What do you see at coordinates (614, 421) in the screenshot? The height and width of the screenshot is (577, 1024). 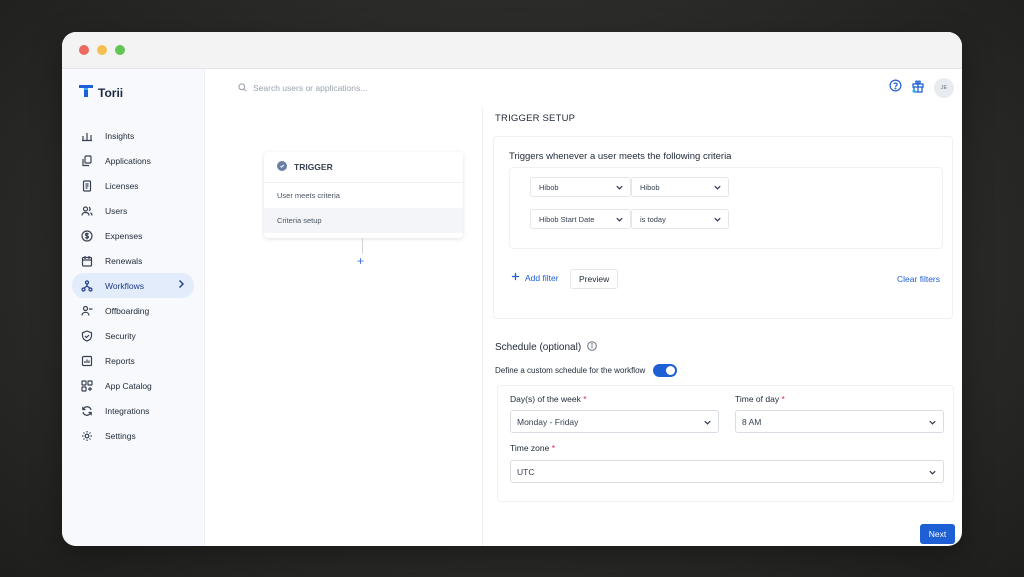 I see `days-select: Monday - Friday` at bounding box center [614, 421].